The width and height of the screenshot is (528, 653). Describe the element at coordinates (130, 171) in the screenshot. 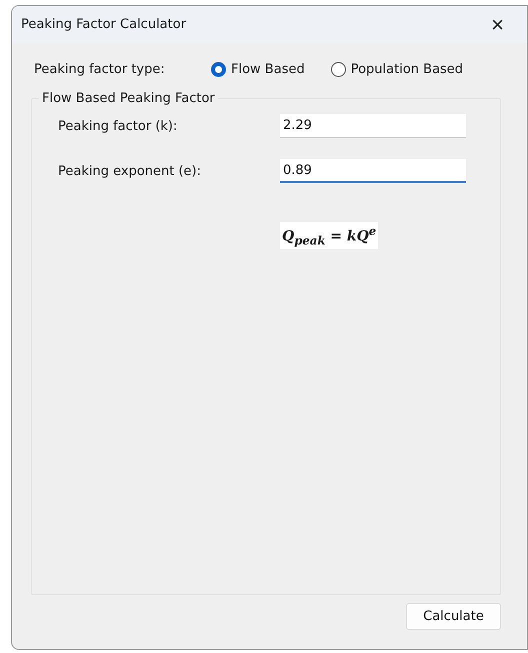

I see `field-label: Peaking exponent (e):` at that location.